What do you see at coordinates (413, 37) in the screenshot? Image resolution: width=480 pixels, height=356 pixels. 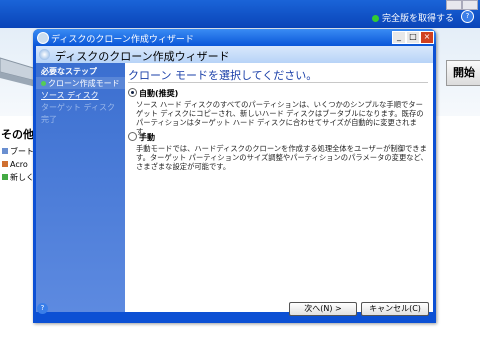 I see `maximize-button: □` at bounding box center [413, 37].